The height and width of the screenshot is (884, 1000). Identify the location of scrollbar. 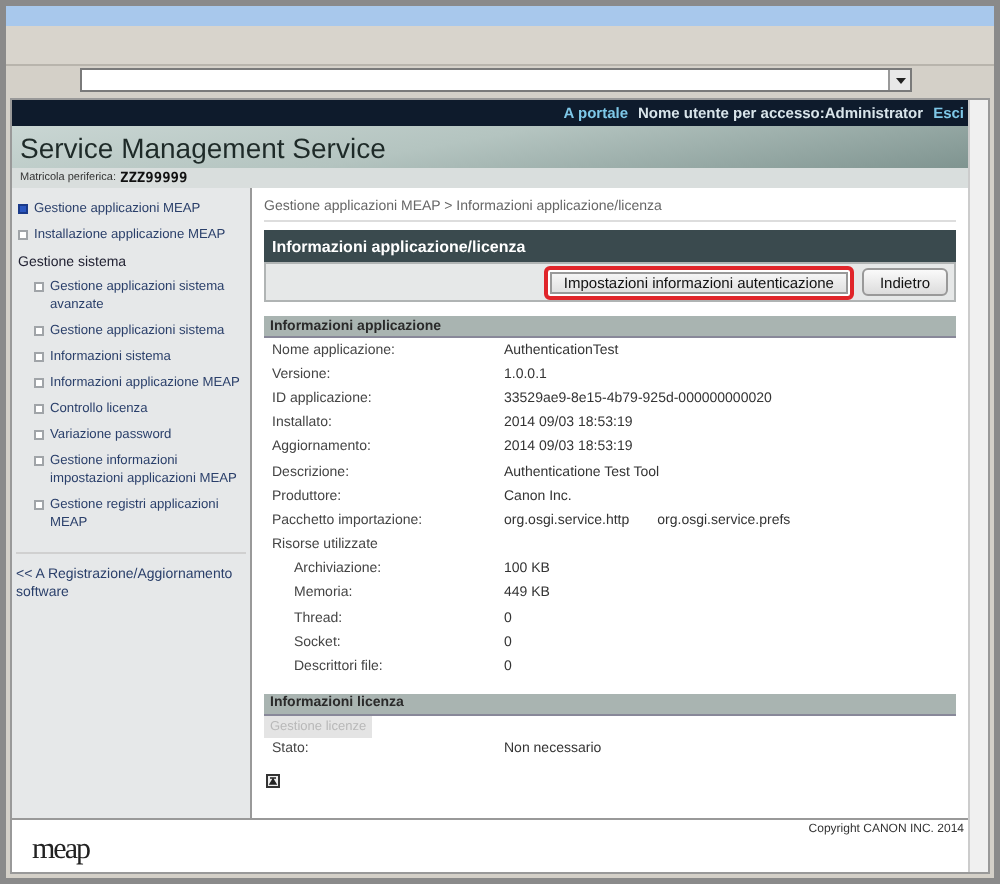
(978, 486).